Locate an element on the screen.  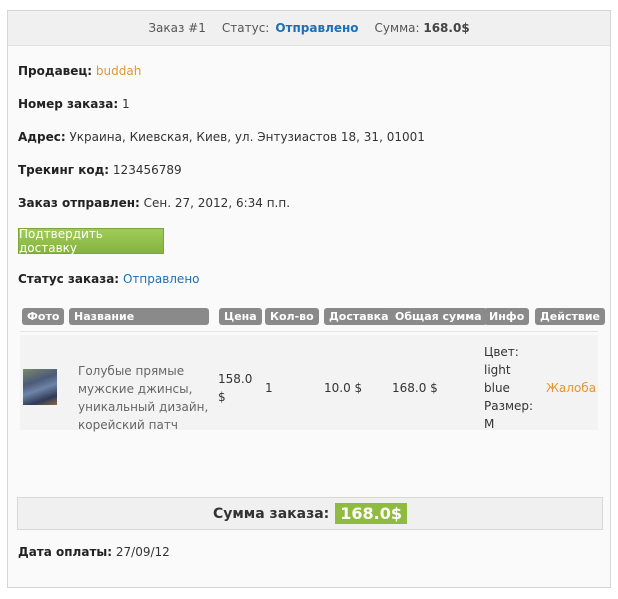
product-photo is located at coordinates (40, 387).